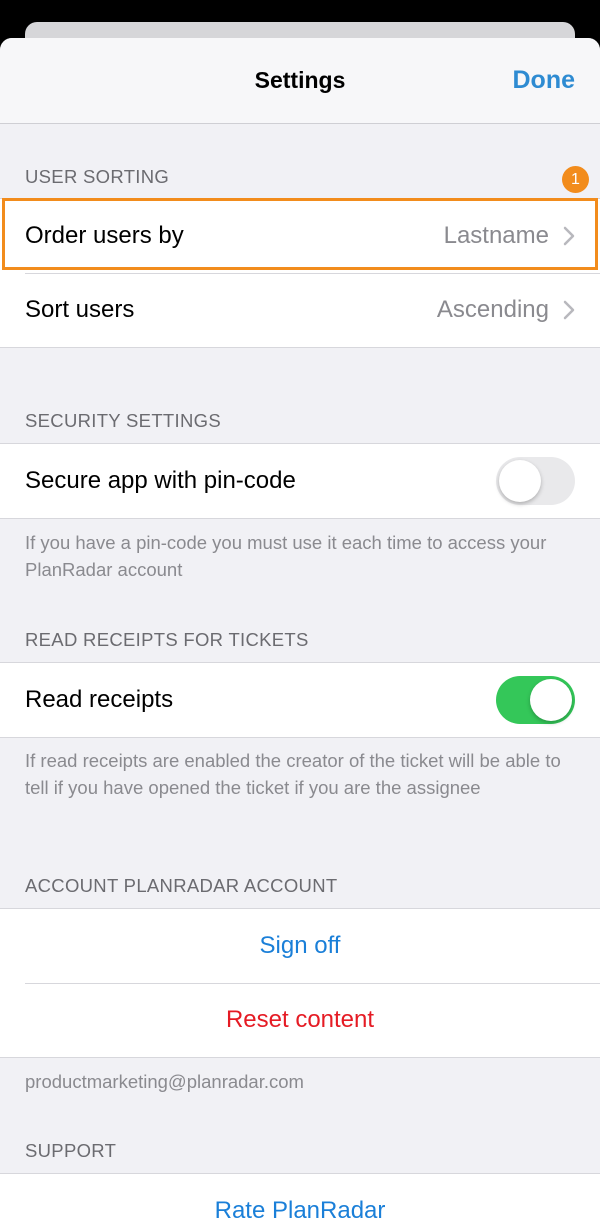 The height and width of the screenshot is (1225, 600). I want to click on section-header-support: SUPPORT, so click(71, 1150).